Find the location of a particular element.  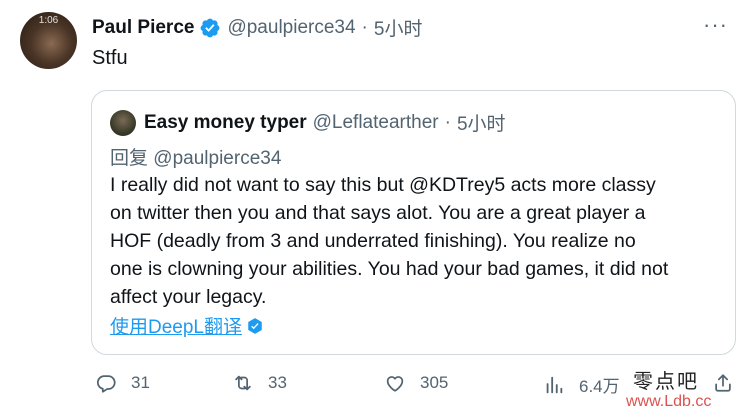

verified-badge-icon is located at coordinates (210, 27).